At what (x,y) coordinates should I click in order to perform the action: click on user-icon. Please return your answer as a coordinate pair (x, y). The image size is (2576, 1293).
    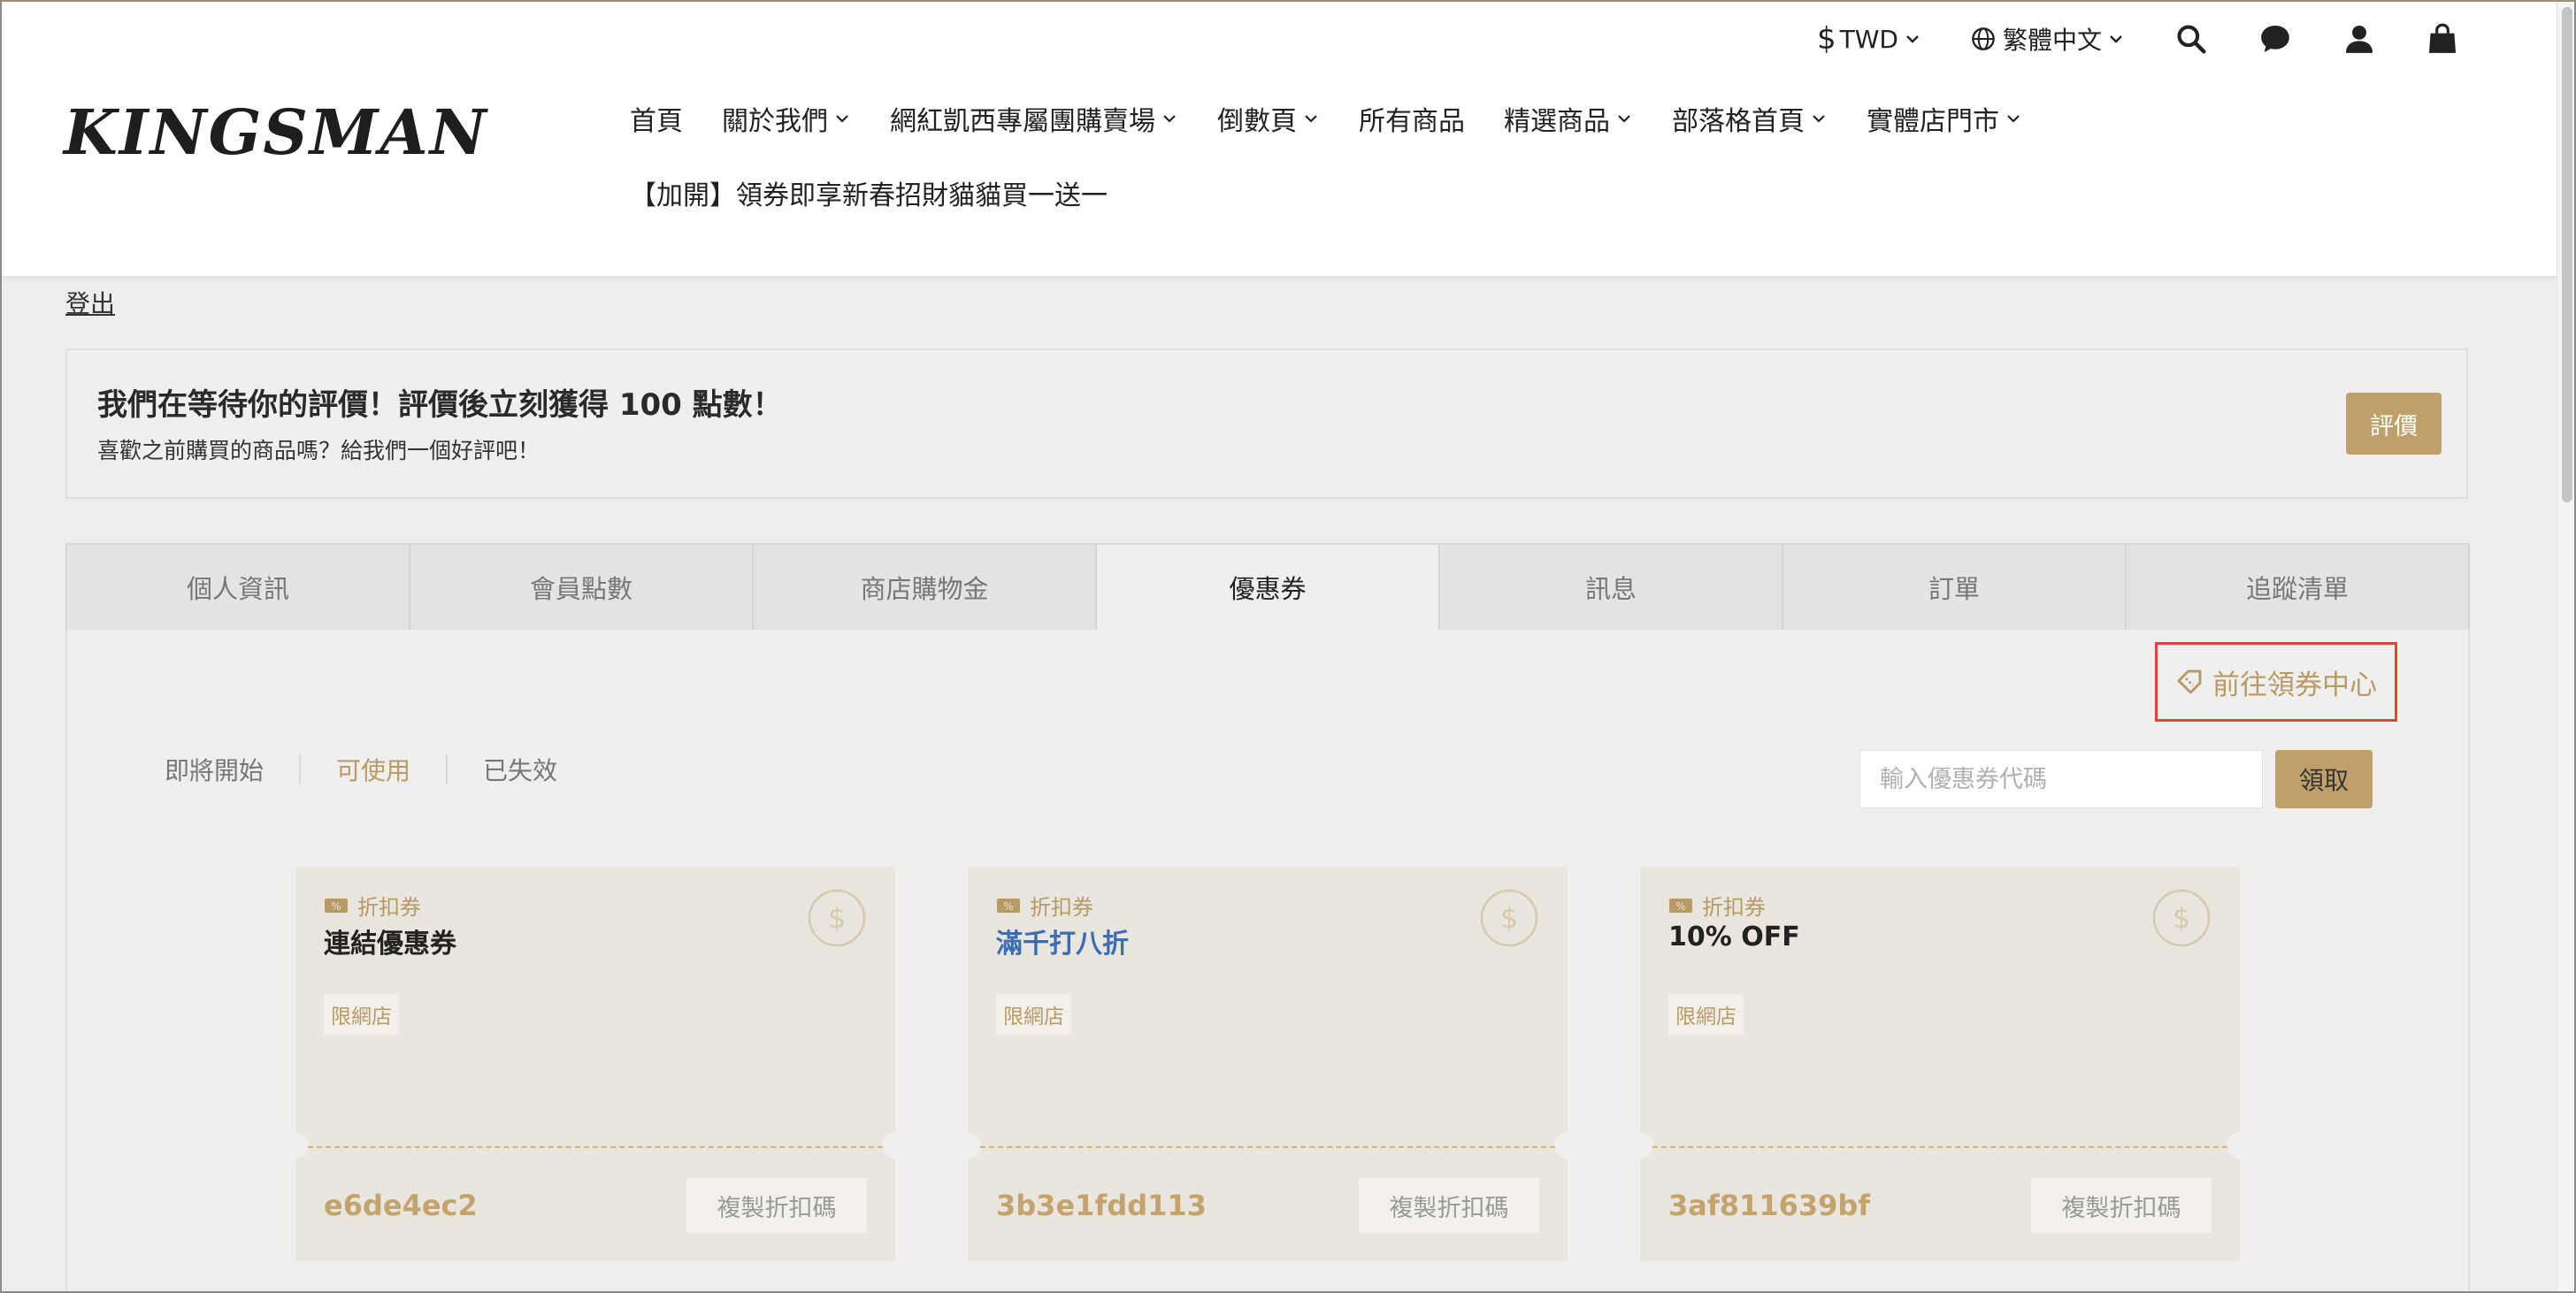
    Looking at the image, I should click on (2359, 39).